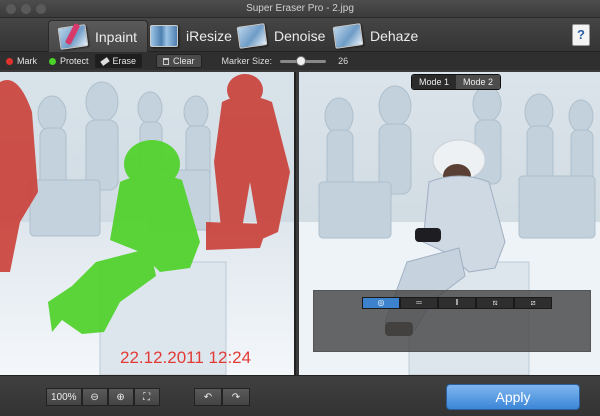 This screenshot has width=600, height=416. What do you see at coordinates (146, 397) in the screenshot?
I see `fit-to-window-button: ⛶` at bounding box center [146, 397].